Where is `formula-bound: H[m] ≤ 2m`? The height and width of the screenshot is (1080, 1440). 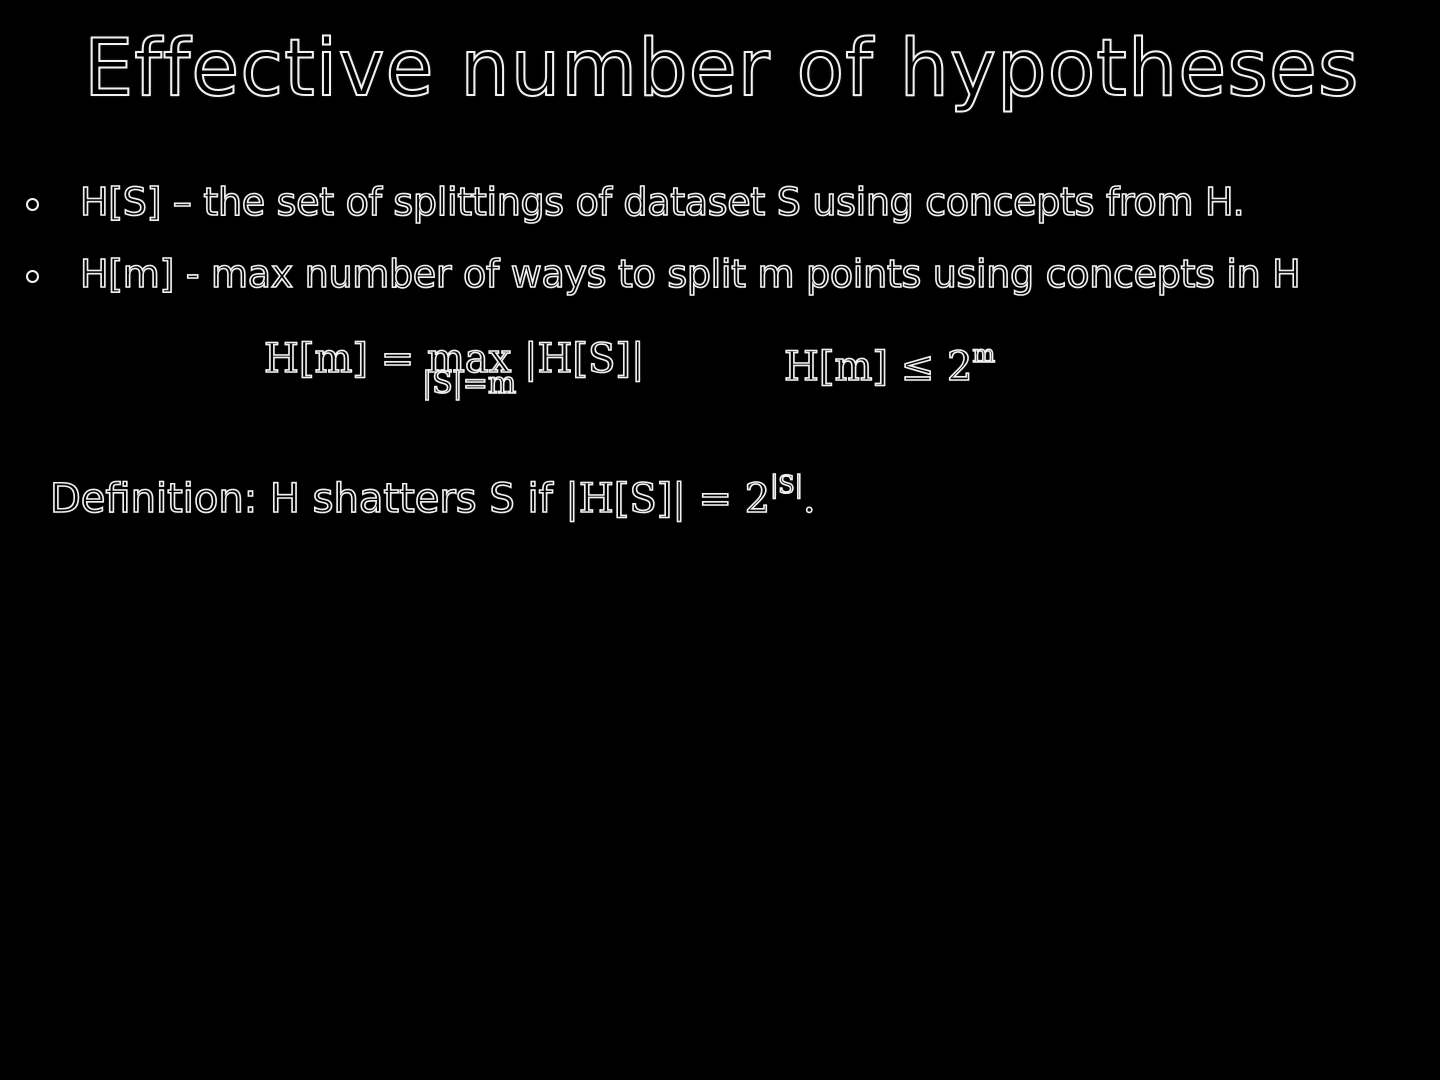 formula-bound: H[m] ≤ 2m is located at coordinates (889, 366).